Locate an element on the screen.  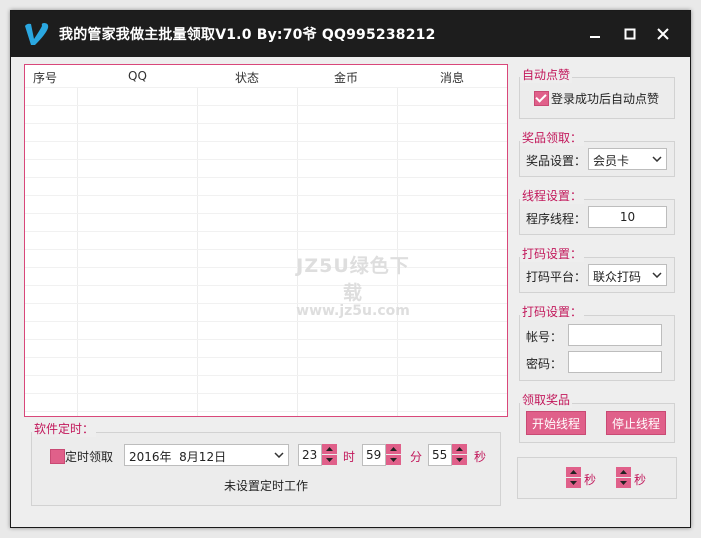
timer-minute-spinner is located at coordinates (393, 455).